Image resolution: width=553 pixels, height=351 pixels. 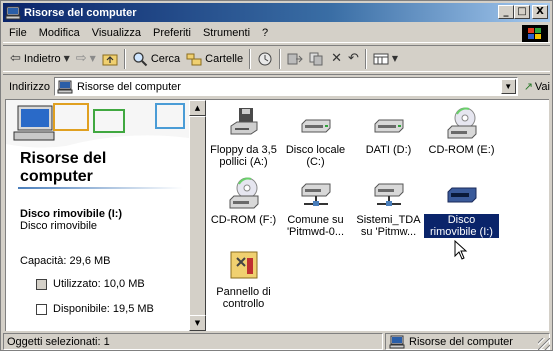 What do you see at coordinates (388, 150) in the screenshot?
I see `item-label: DATI (D:)` at bounding box center [388, 150].